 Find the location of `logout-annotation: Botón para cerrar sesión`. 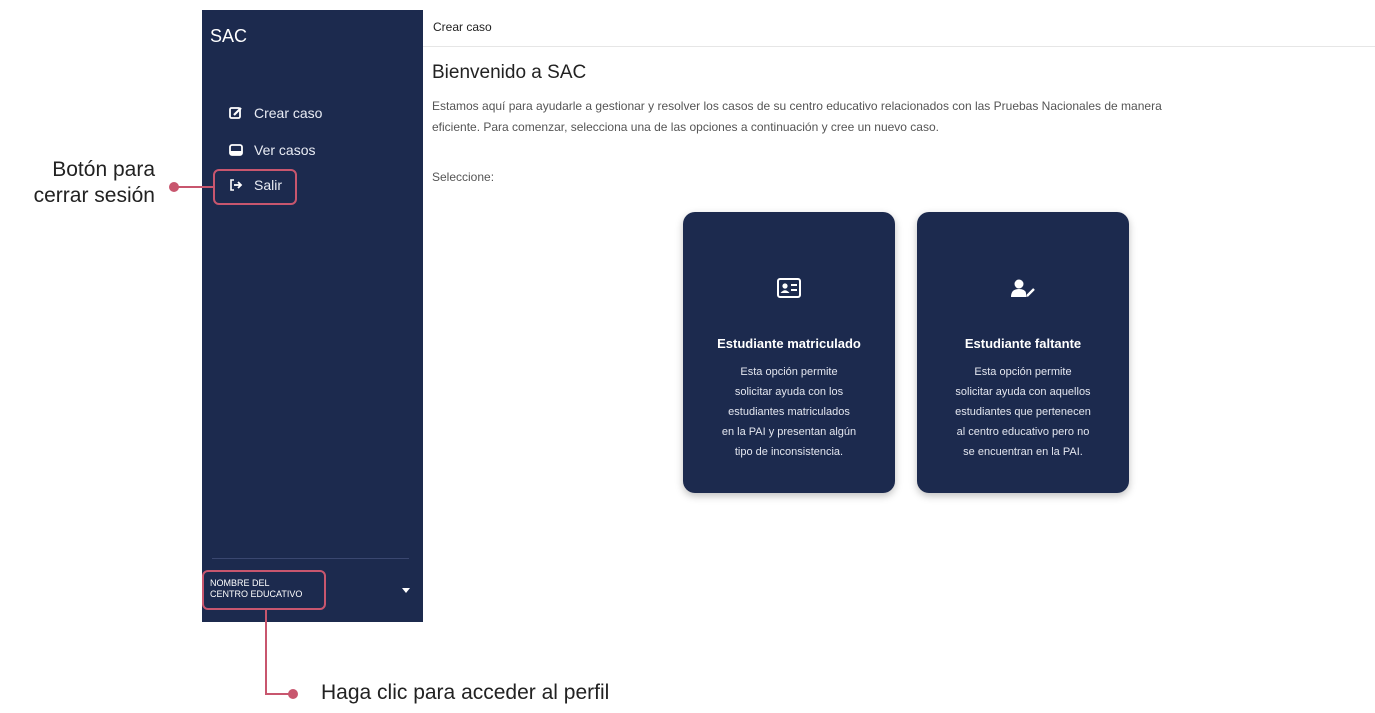

logout-annotation: Botón para cerrar sesión is located at coordinates (94, 183).